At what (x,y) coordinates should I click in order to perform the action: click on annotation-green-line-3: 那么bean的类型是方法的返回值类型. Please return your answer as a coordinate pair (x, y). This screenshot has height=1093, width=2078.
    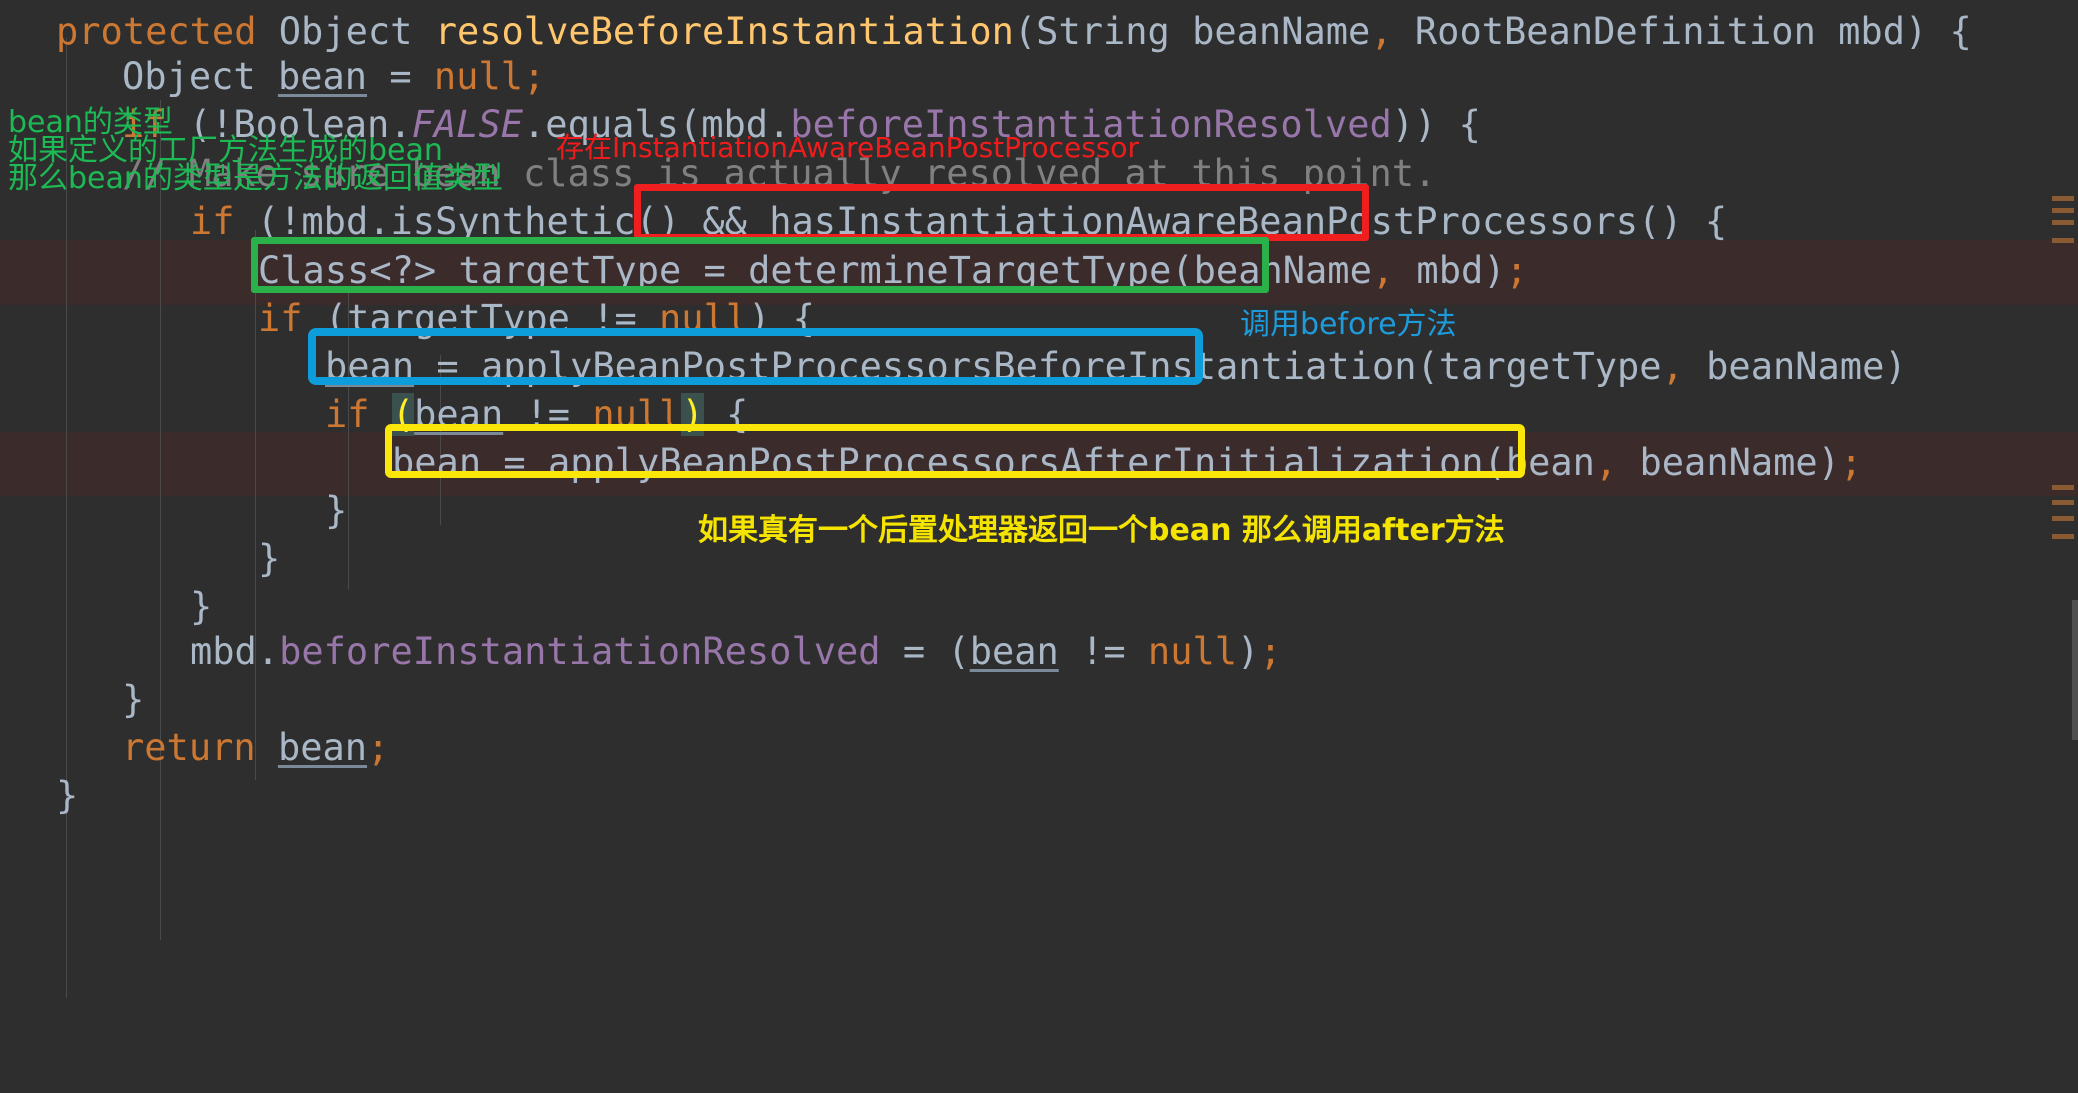
    Looking at the image, I should click on (255, 178).